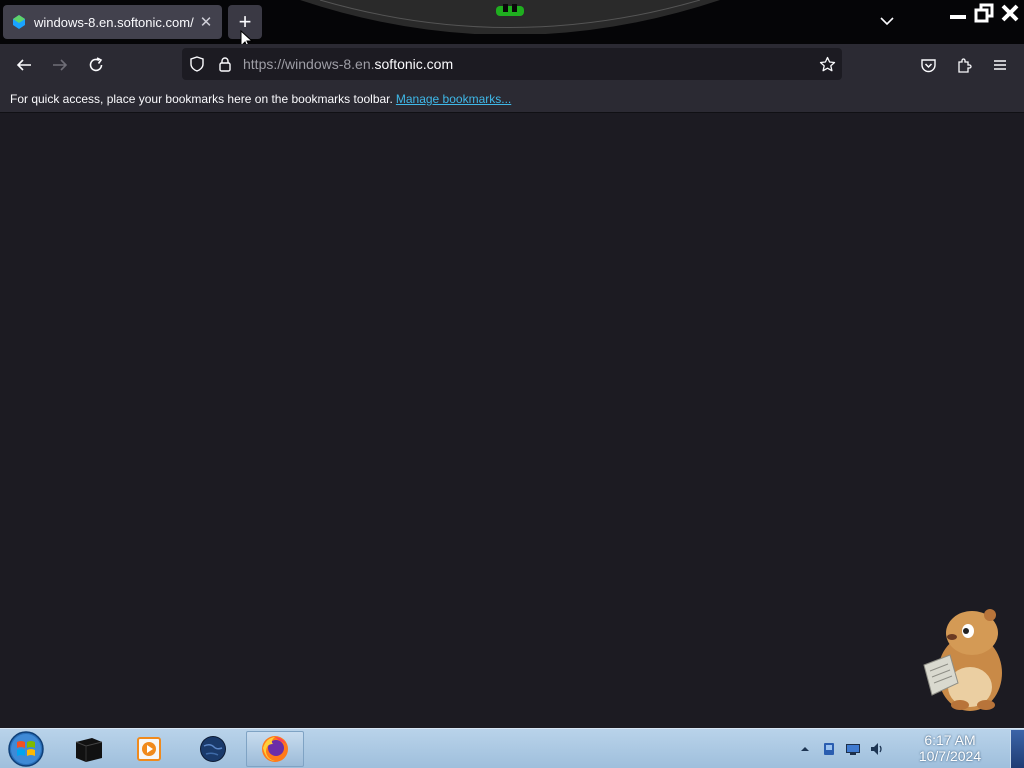  Describe the element at coordinates (827, 64) in the screenshot. I see `bookmark-star-icon` at that location.